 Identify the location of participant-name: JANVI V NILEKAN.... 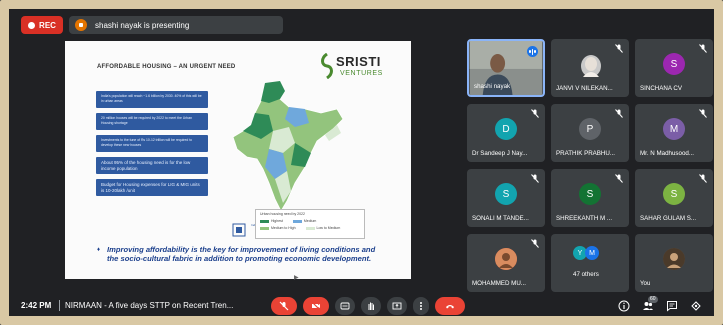
(584, 88).